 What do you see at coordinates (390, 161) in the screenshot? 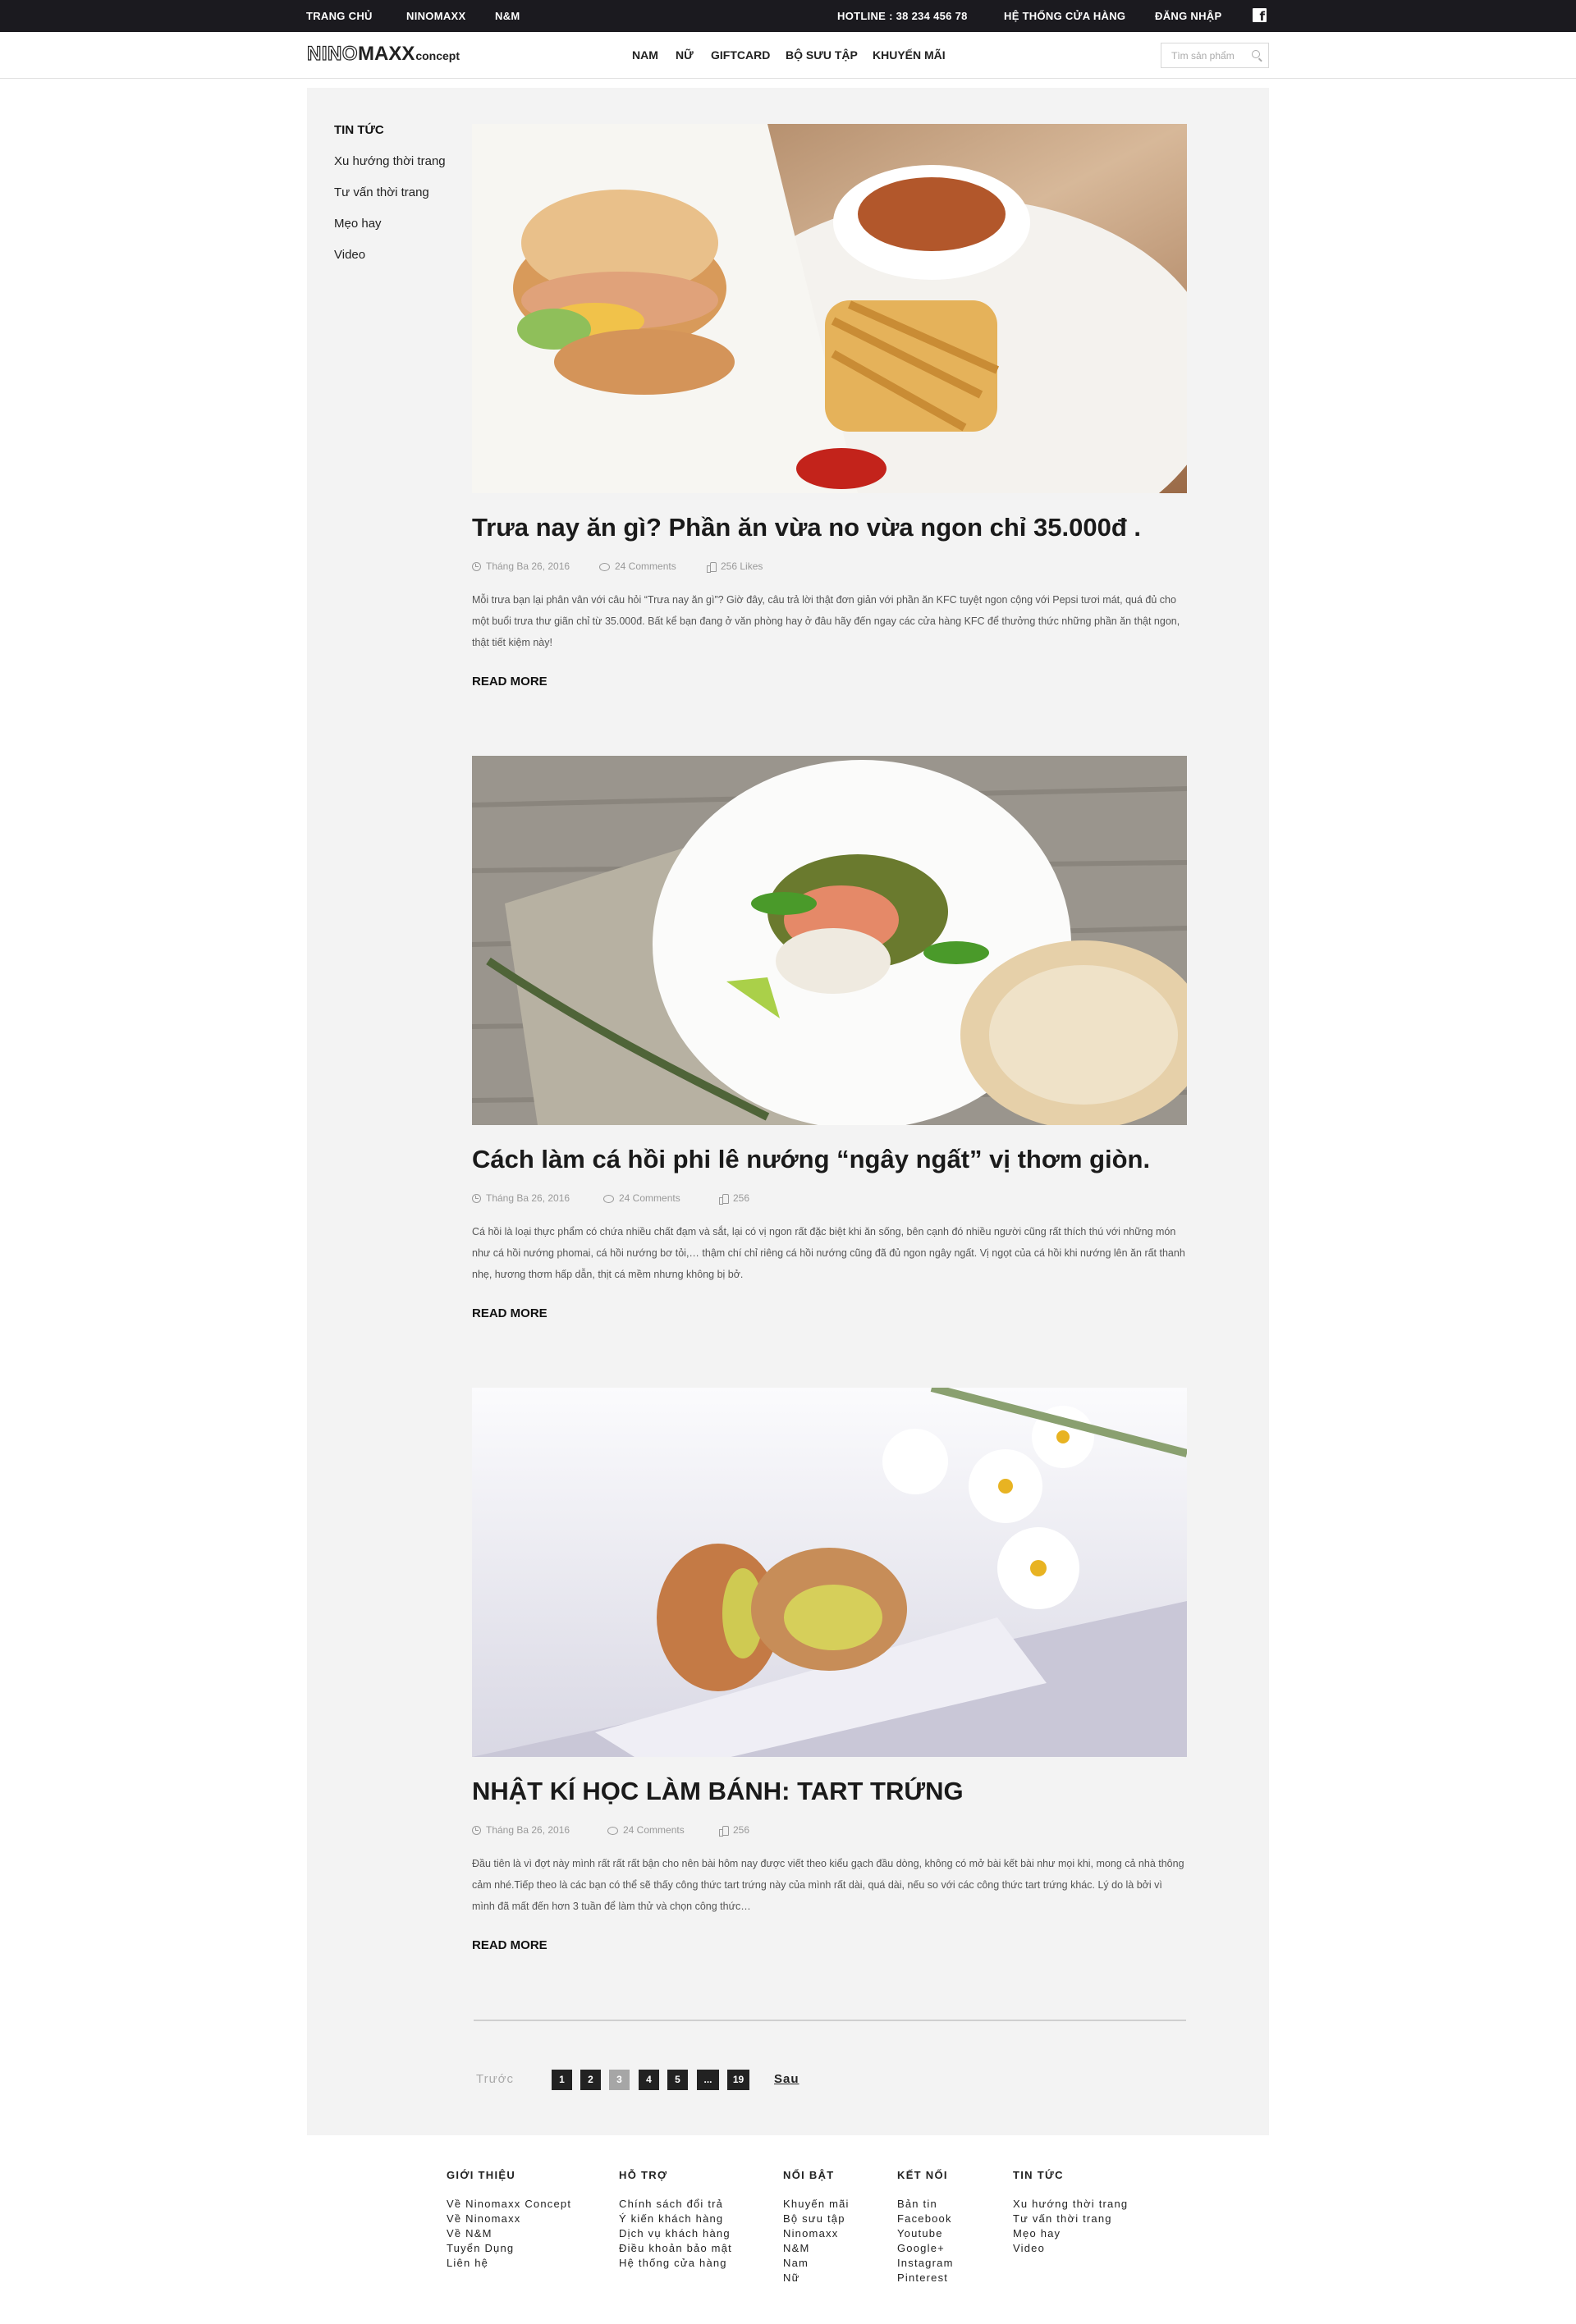
I see `sidebar-item-xu-huong: Xu hướng thời trang` at bounding box center [390, 161].